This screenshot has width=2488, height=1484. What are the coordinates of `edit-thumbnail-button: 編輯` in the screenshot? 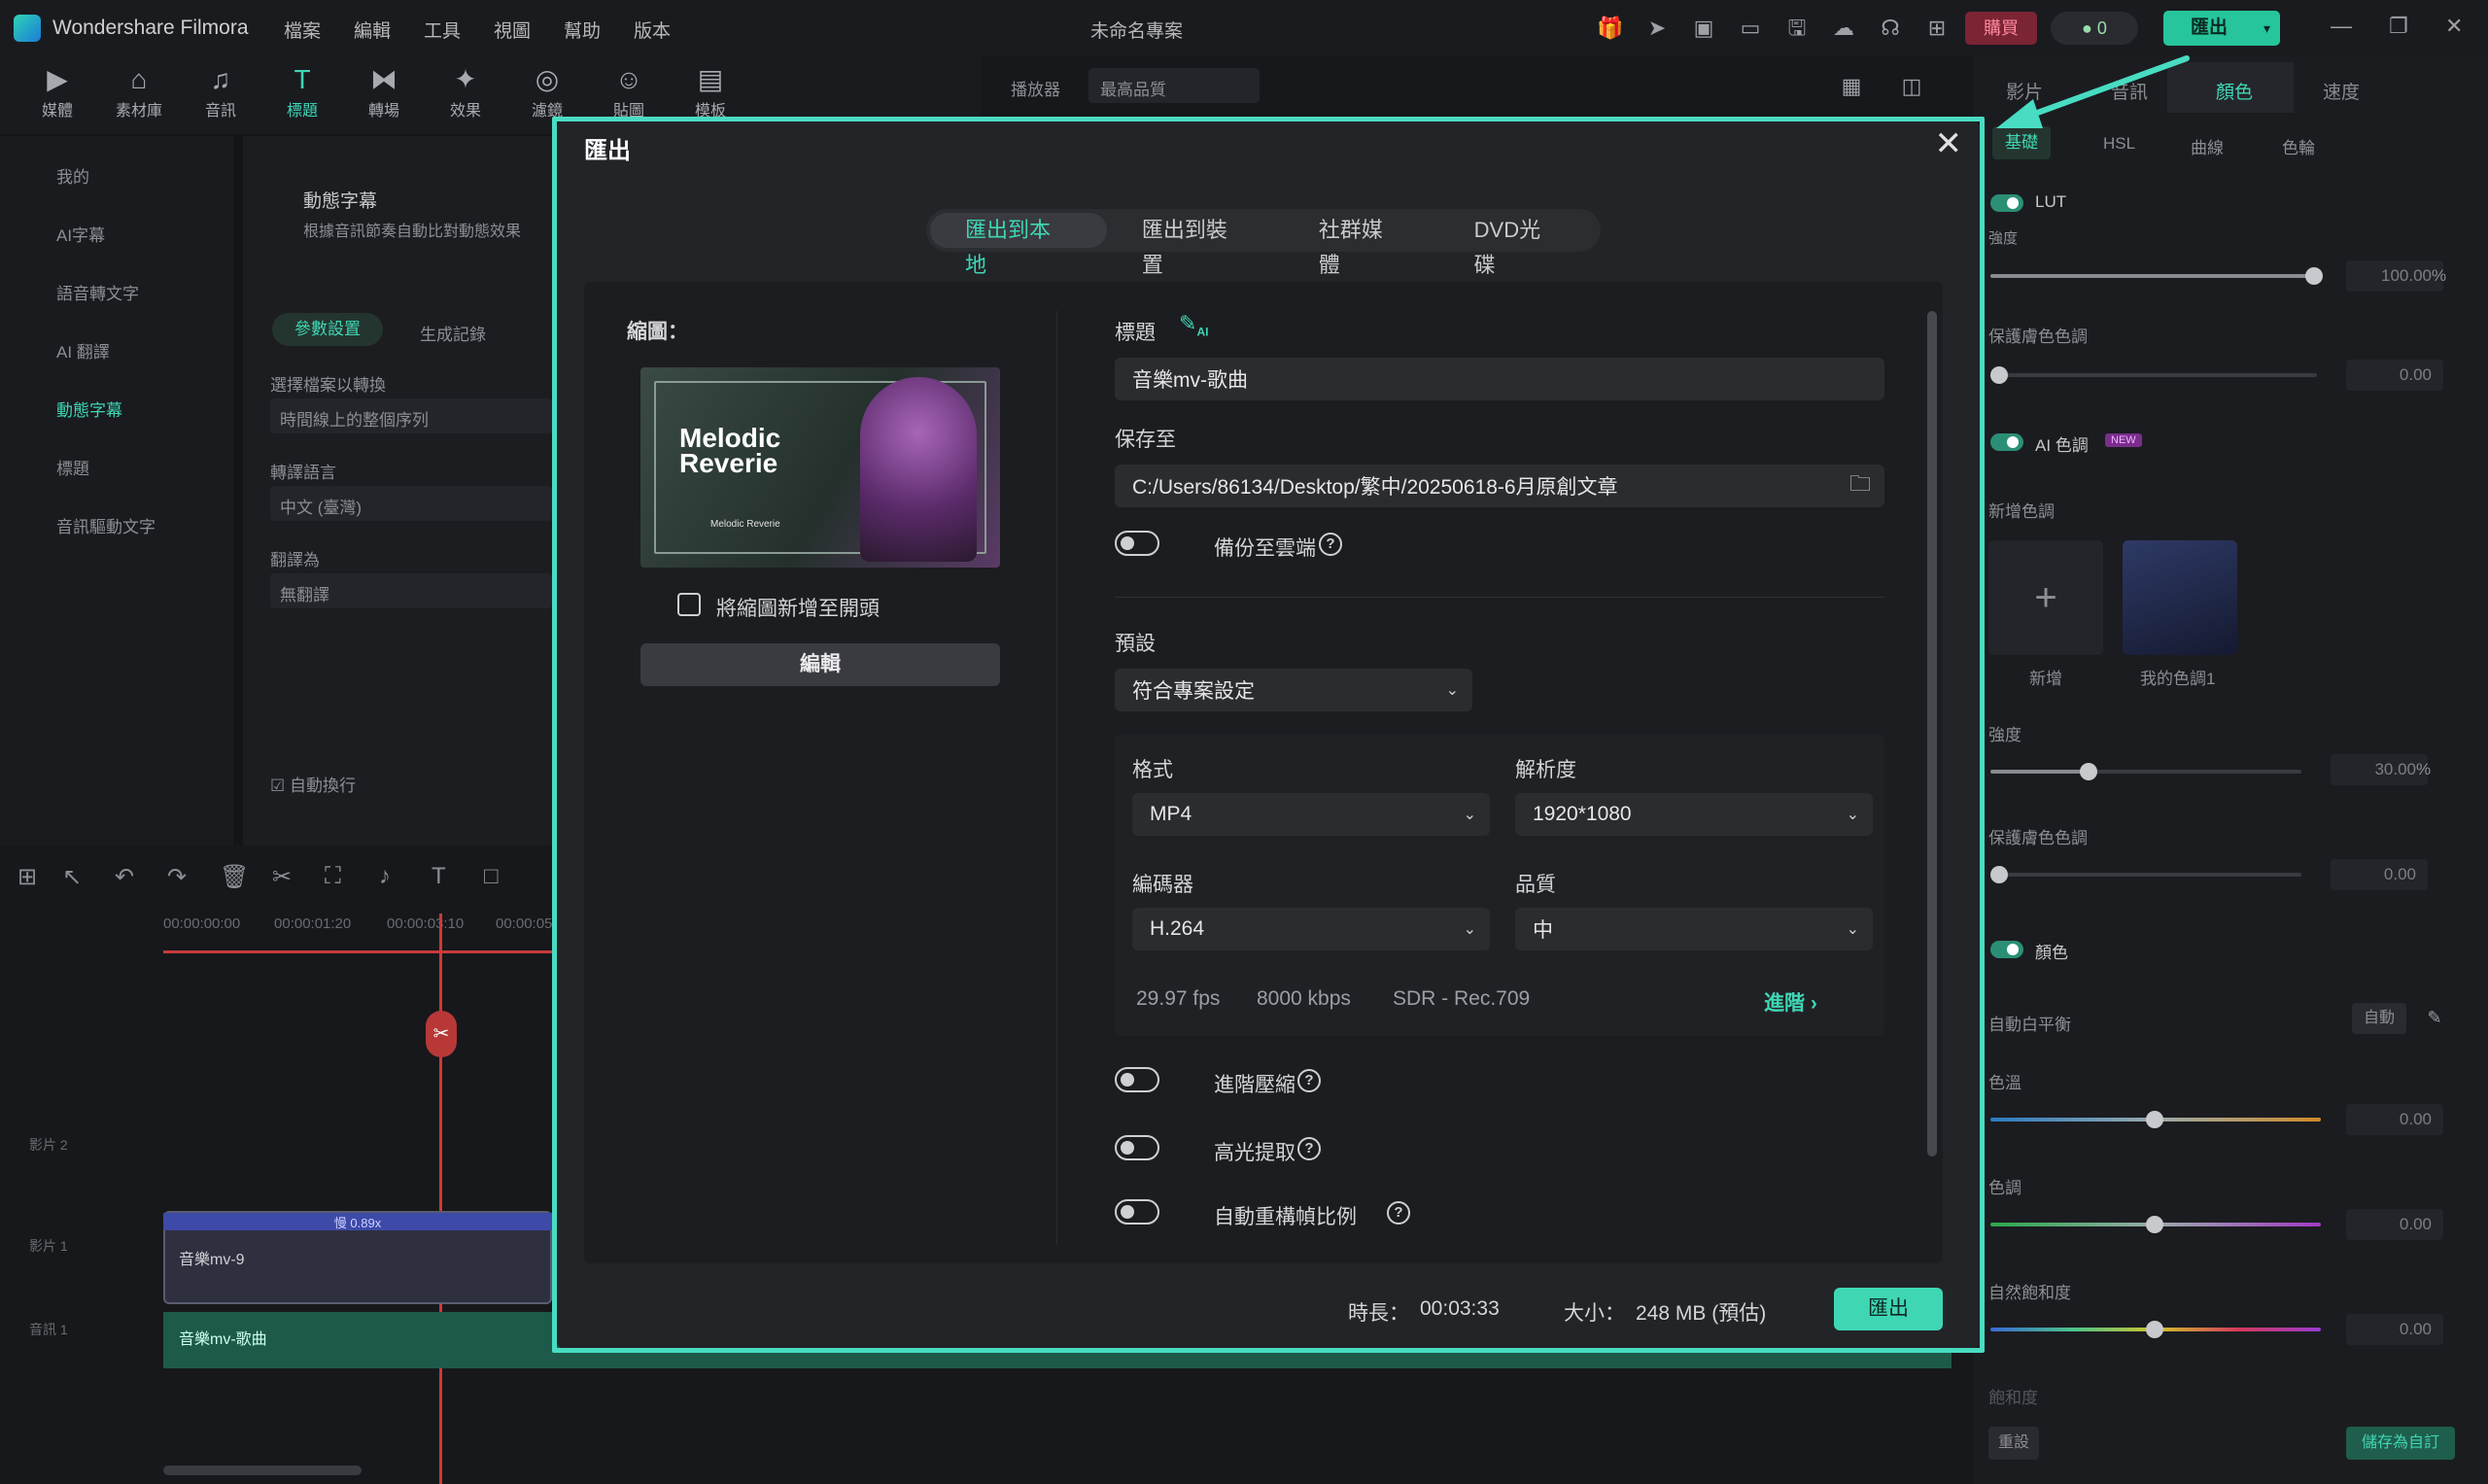 It's located at (820, 664).